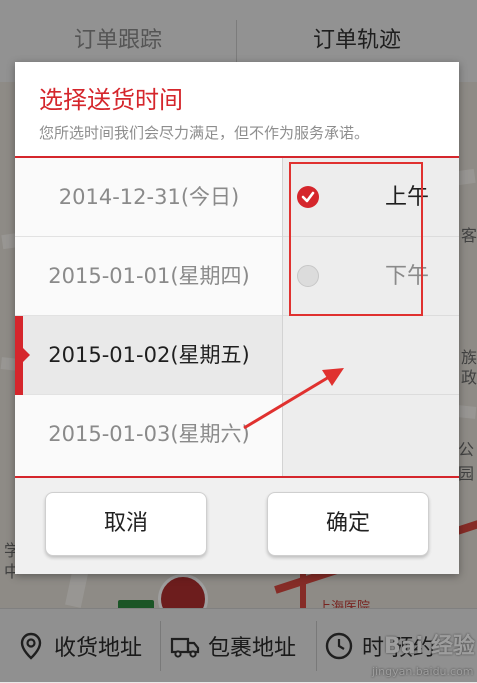 Image resolution: width=477 pixels, height=683 pixels. Describe the element at coordinates (371, 276) in the screenshot. I see `time-slot-afternoon: 下午` at that location.